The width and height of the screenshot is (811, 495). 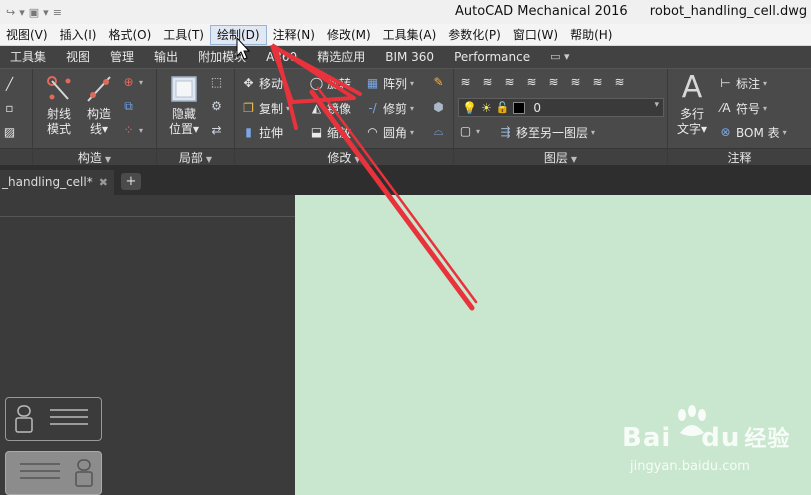 I want to click on panel-construction: 射线 模式 构造 线▾ ⊕ ▾ ⧉ ⁘ ▾ 构造 ▼, so click(x=95, y=117).